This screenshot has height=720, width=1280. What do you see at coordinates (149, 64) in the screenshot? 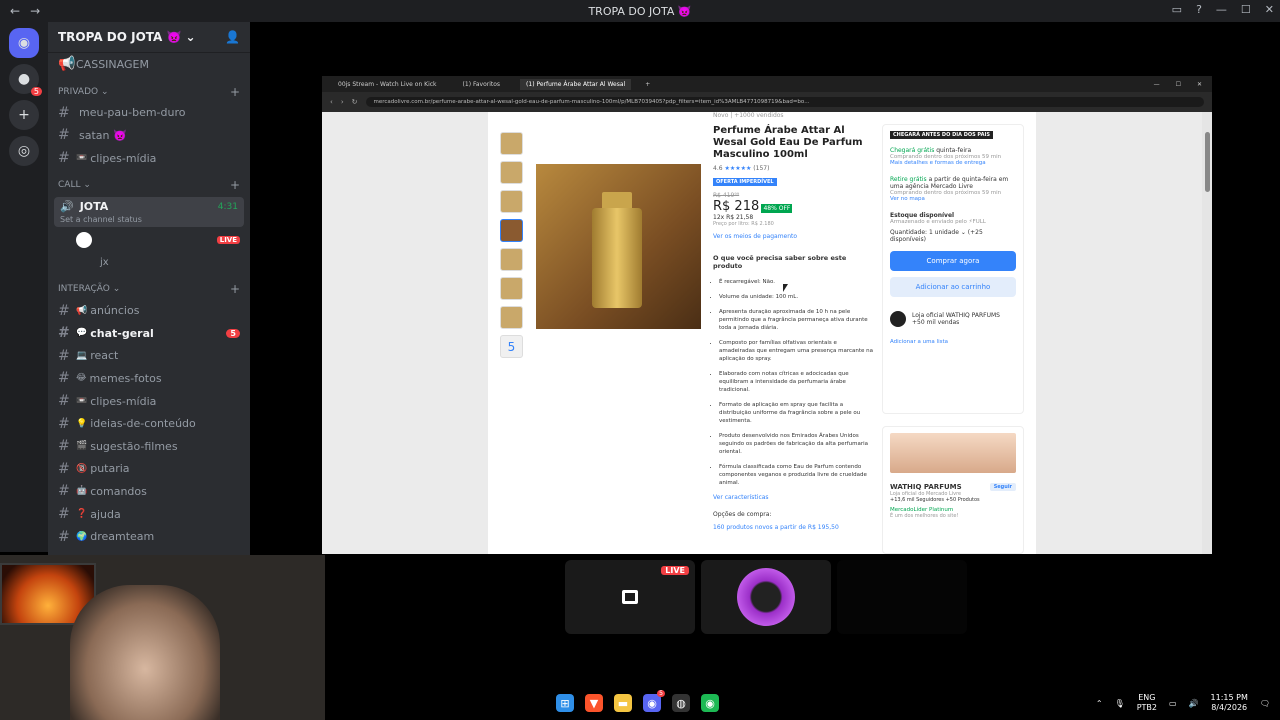
I see `channel-cassinagem: 📢 CASSINAGEM` at bounding box center [149, 64].